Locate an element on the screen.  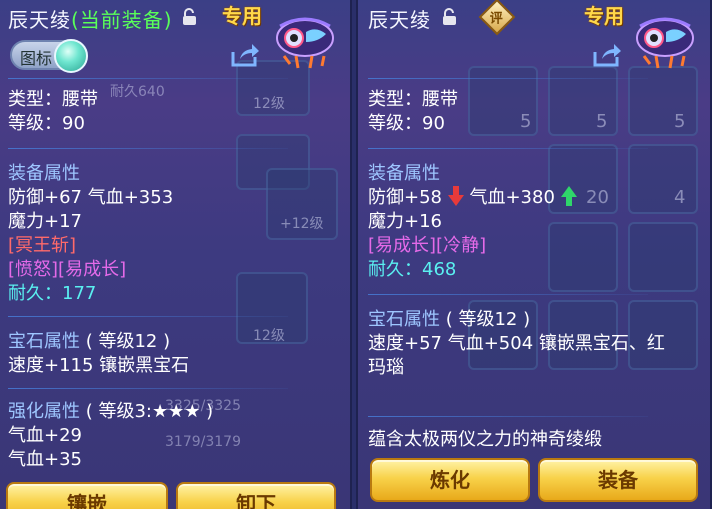
special-effects: [易成长][冷静] is located at coordinates (427, 245).